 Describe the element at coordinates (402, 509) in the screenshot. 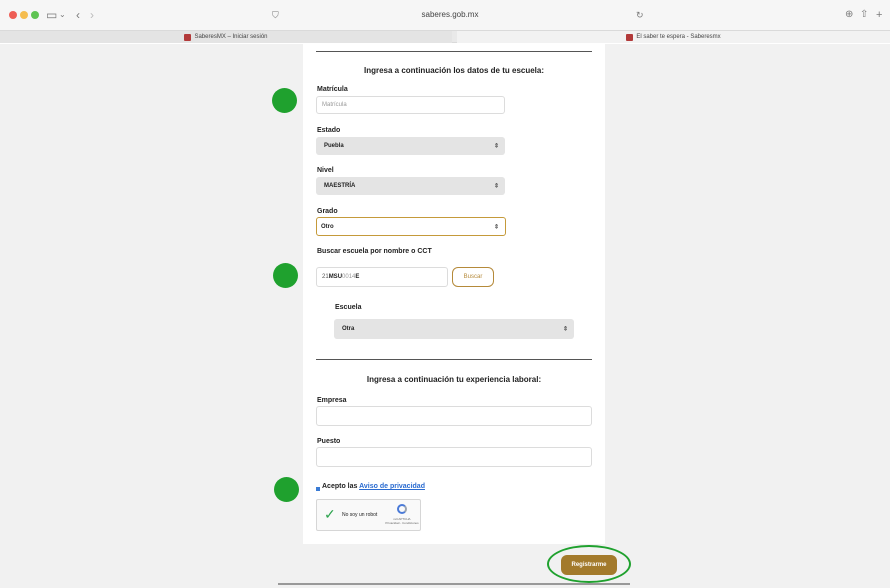

I see `recaptcha-logo-icon` at that location.